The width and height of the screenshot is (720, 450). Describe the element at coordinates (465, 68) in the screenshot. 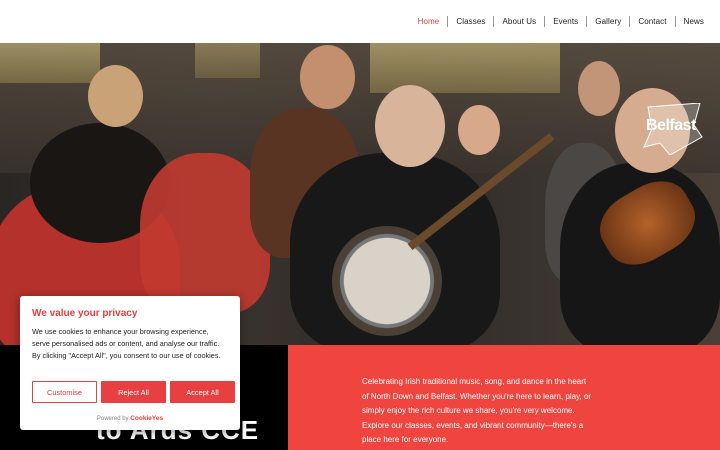

I see `hero-window-center` at that location.